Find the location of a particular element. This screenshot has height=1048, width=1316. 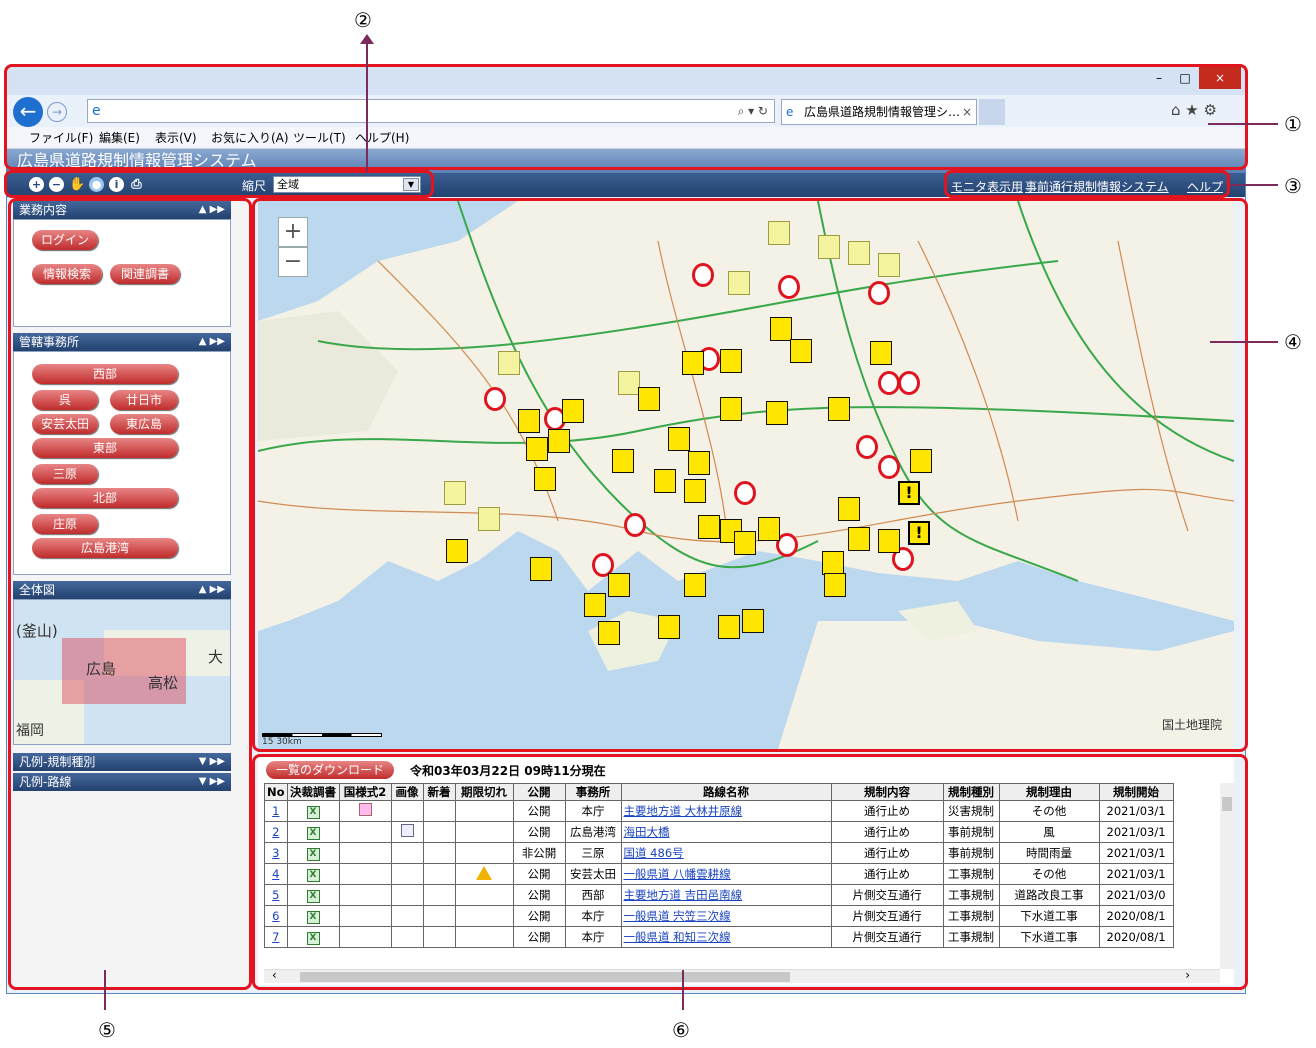

row-no: 5 is located at coordinates (276, 895).